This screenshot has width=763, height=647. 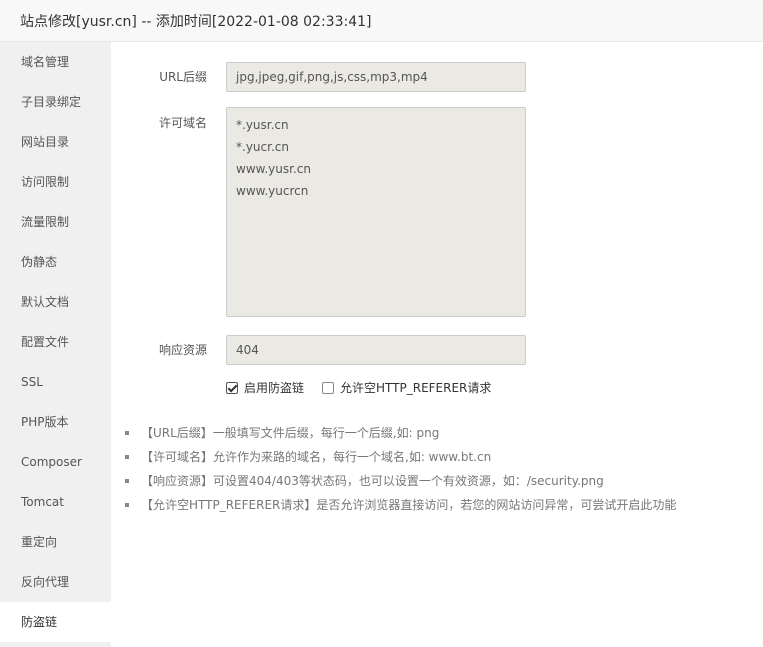 What do you see at coordinates (55, 462) in the screenshot?
I see `sidebar-item-composer: Composer` at bounding box center [55, 462].